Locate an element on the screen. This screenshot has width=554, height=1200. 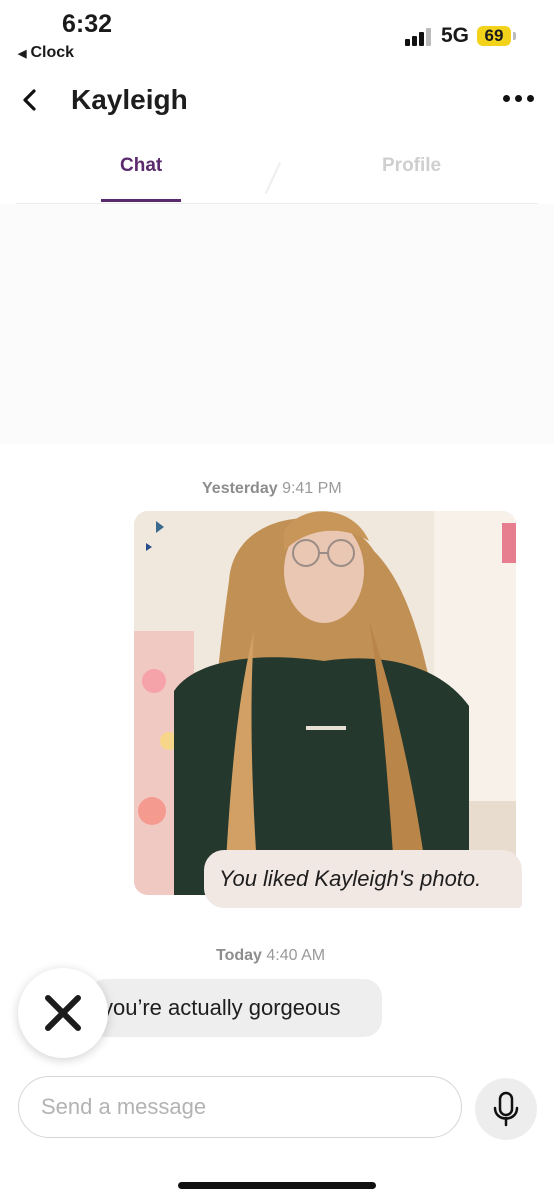
timestamp-time: 4:40 AM is located at coordinates (296, 955).